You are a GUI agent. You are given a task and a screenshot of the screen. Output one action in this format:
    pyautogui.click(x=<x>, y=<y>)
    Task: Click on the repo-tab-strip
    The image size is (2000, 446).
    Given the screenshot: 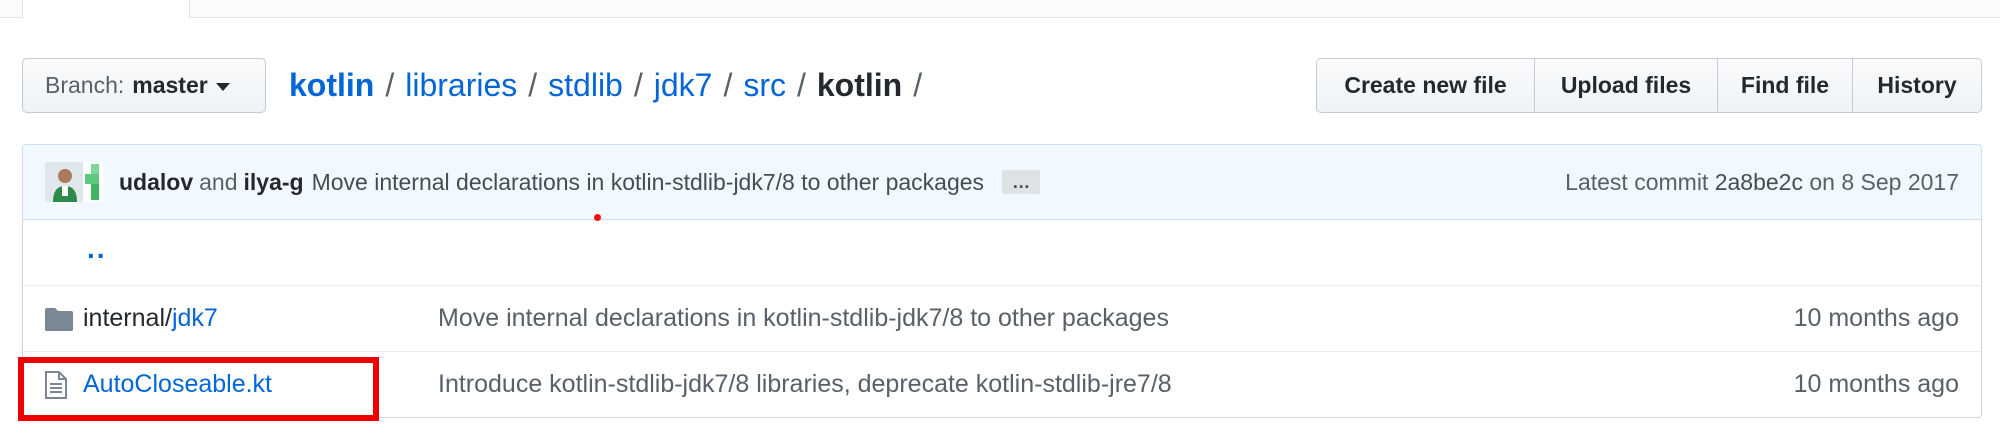 What is the action you would take?
    pyautogui.click(x=1000, y=9)
    